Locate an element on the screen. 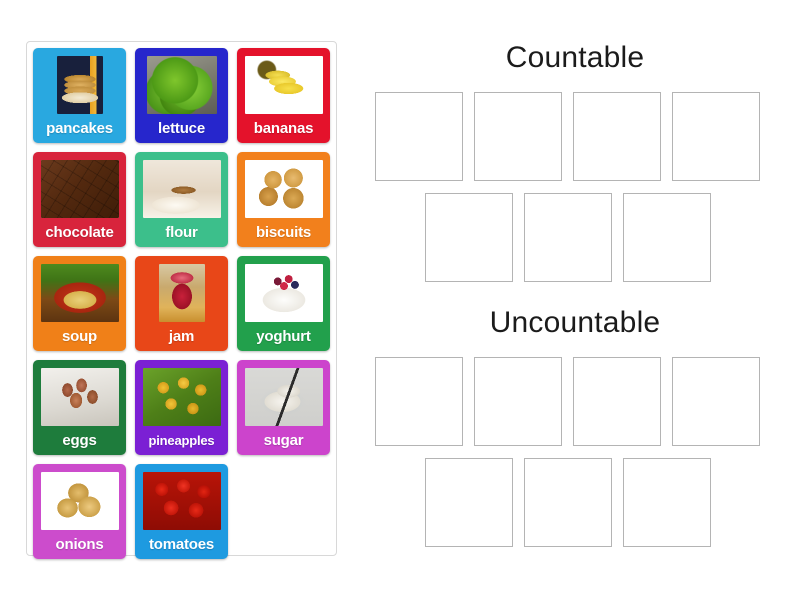 Image resolution: width=800 pixels, height=600 pixels. tile-label-tomatoes: tomatoes is located at coordinates (181, 544).